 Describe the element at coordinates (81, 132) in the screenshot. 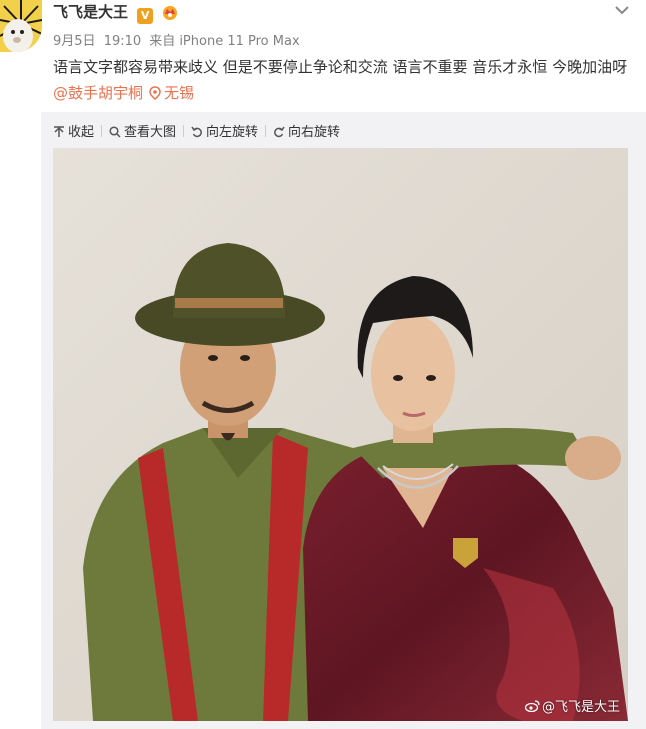

I see `collapse-label: 收起` at that location.